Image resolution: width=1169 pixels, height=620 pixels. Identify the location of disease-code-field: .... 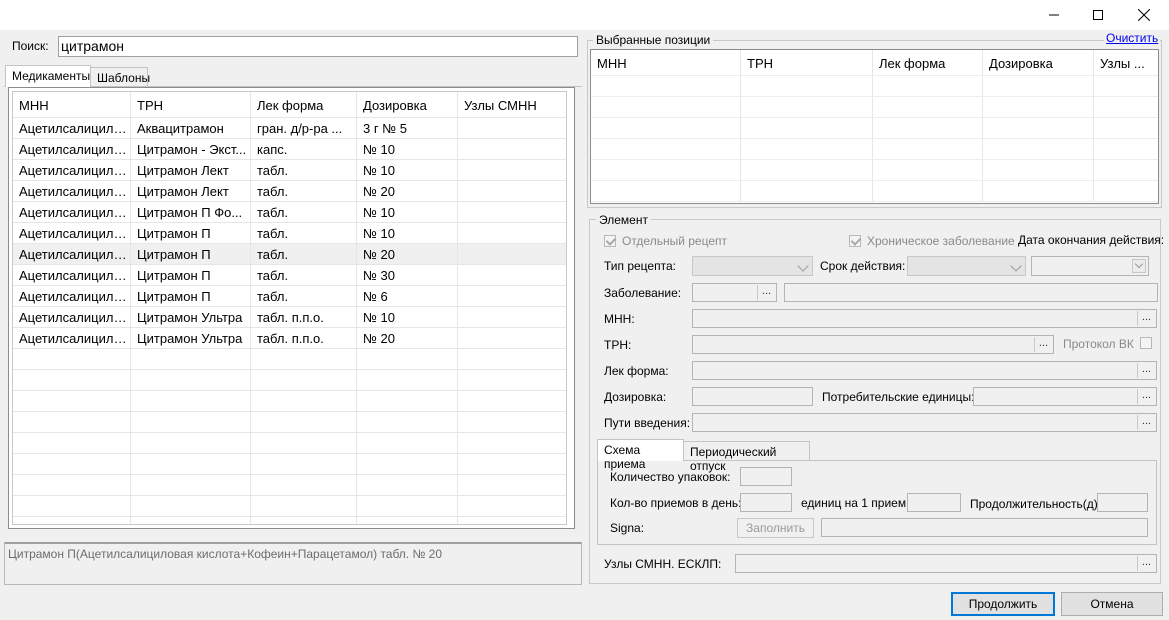
(734, 292).